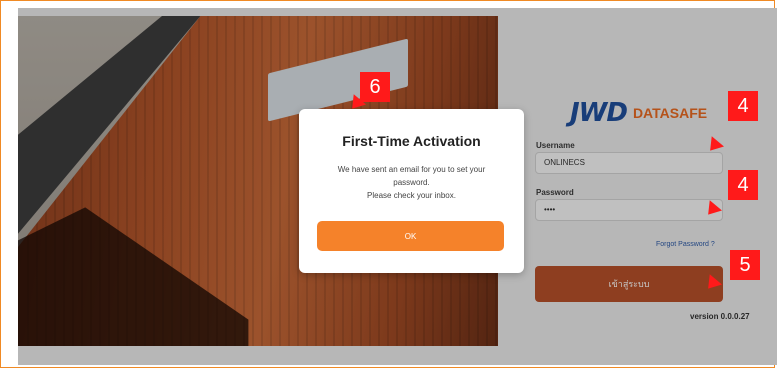  I want to click on ok-button: OK, so click(410, 236).